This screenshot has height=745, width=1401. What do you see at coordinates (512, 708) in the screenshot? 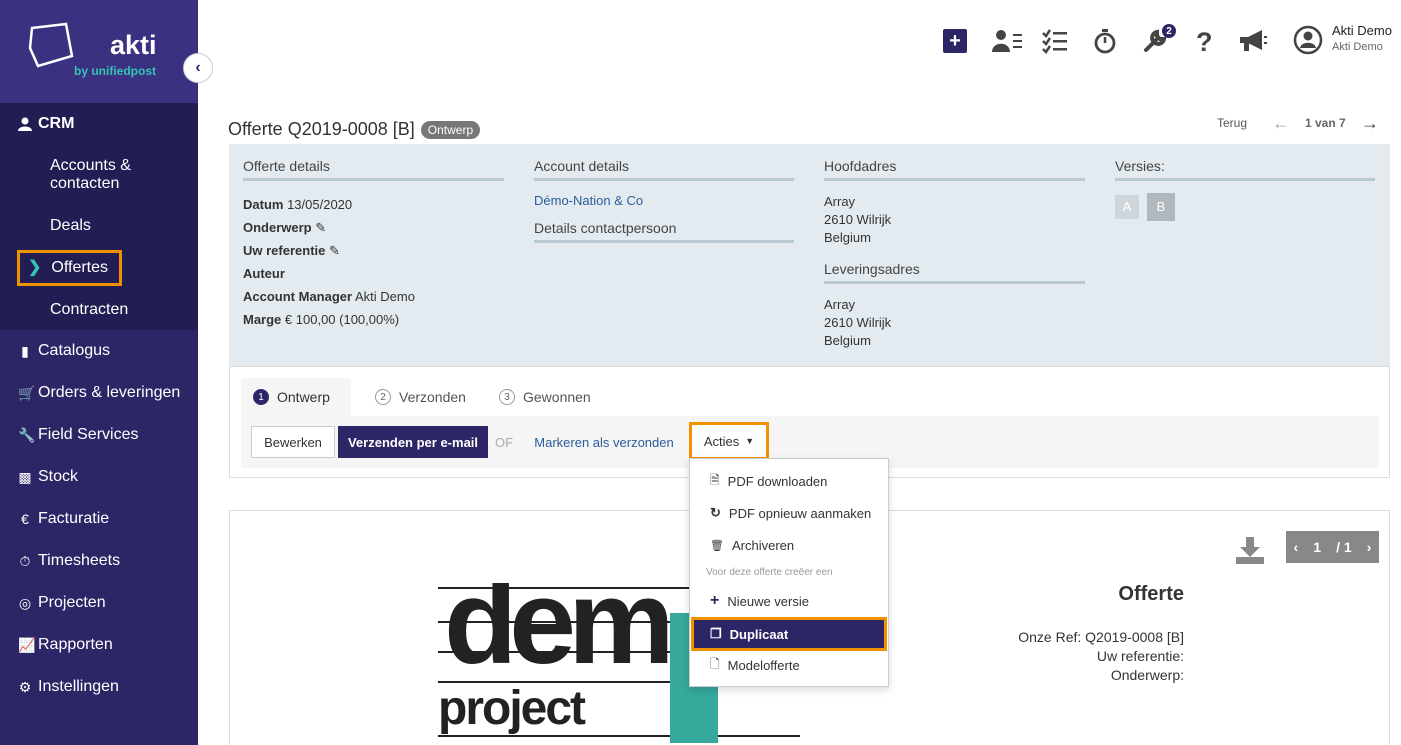
I see `logo-text-bottom: project` at bounding box center [512, 708].